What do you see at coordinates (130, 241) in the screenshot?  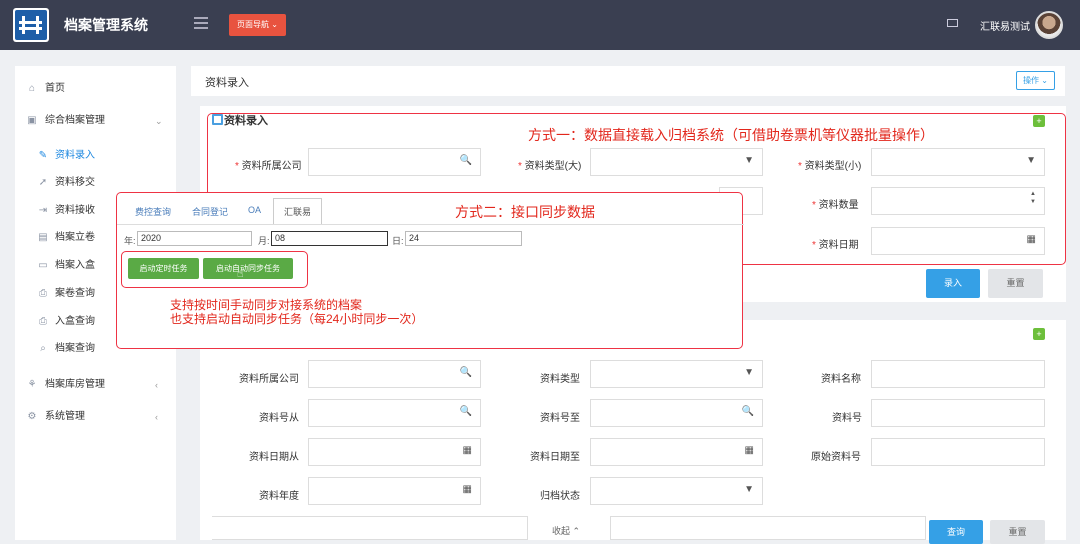 I see `year-field-label: 年:` at bounding box center [130, 241].